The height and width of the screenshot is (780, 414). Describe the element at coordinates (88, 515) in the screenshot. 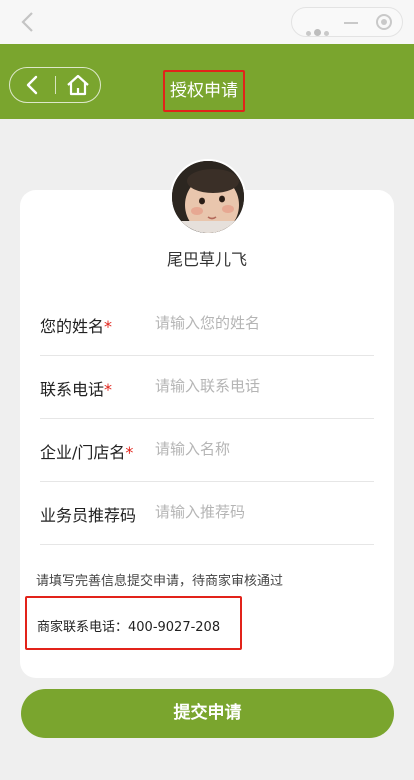

I see `field-label: 业务员推荐码` at that location.